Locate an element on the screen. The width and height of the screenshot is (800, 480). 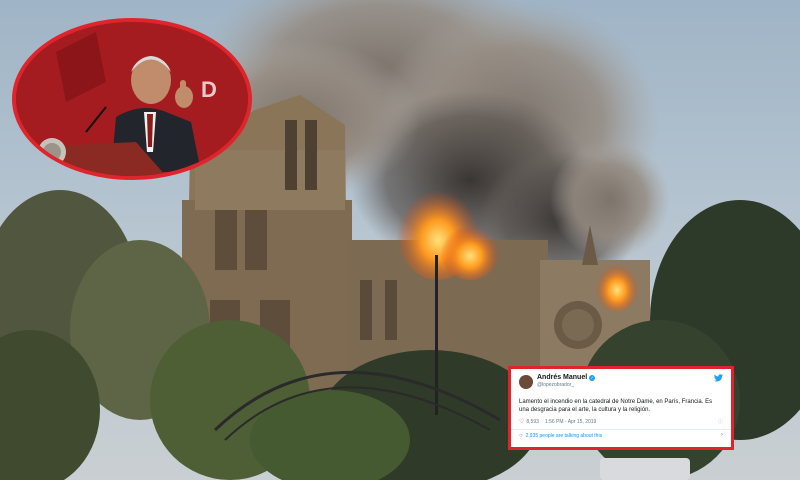
verified-badge-icon: ✓ is located at coordinates (592, 377).